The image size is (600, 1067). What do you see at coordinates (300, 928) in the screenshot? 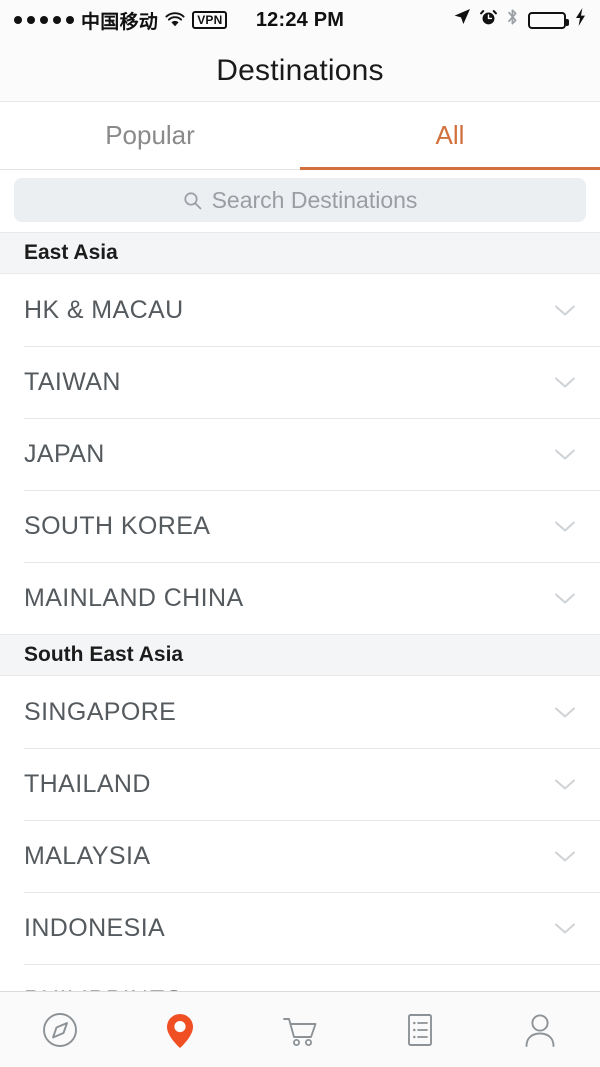
I see `list-item: INDONESIA` at bounding box center [300, 928].